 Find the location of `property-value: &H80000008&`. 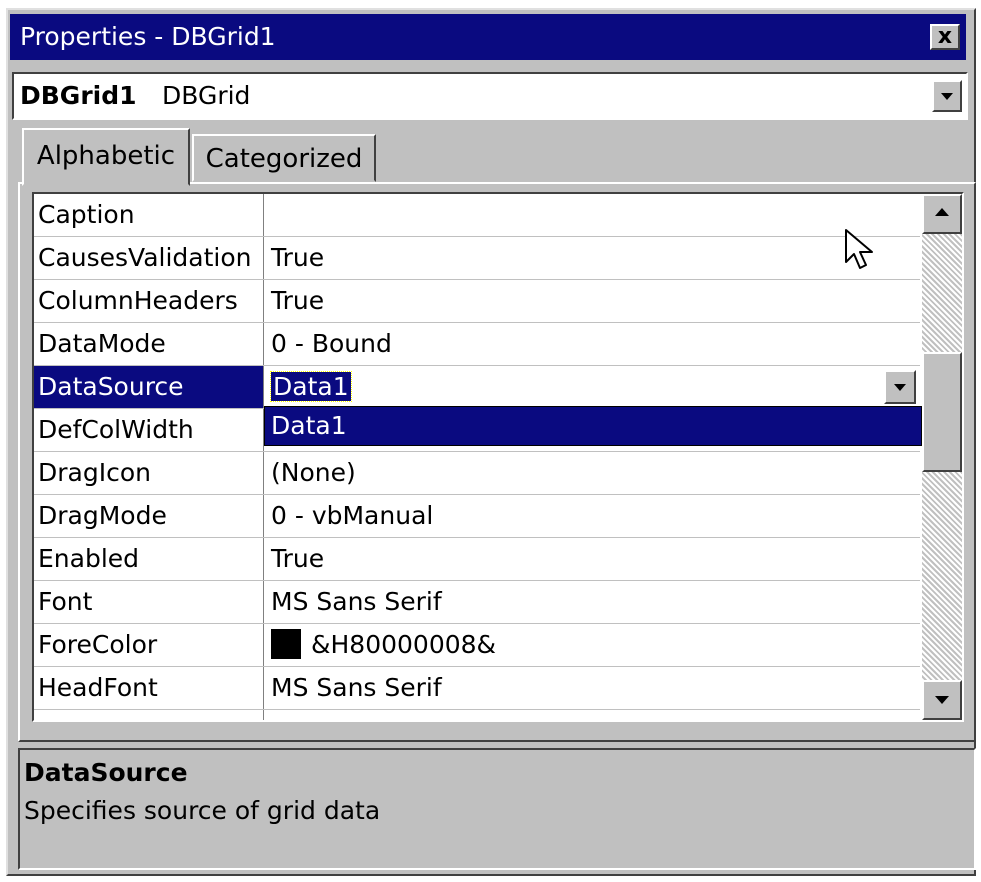

property-value: &H80000008& is located at coordinates (404, 644).